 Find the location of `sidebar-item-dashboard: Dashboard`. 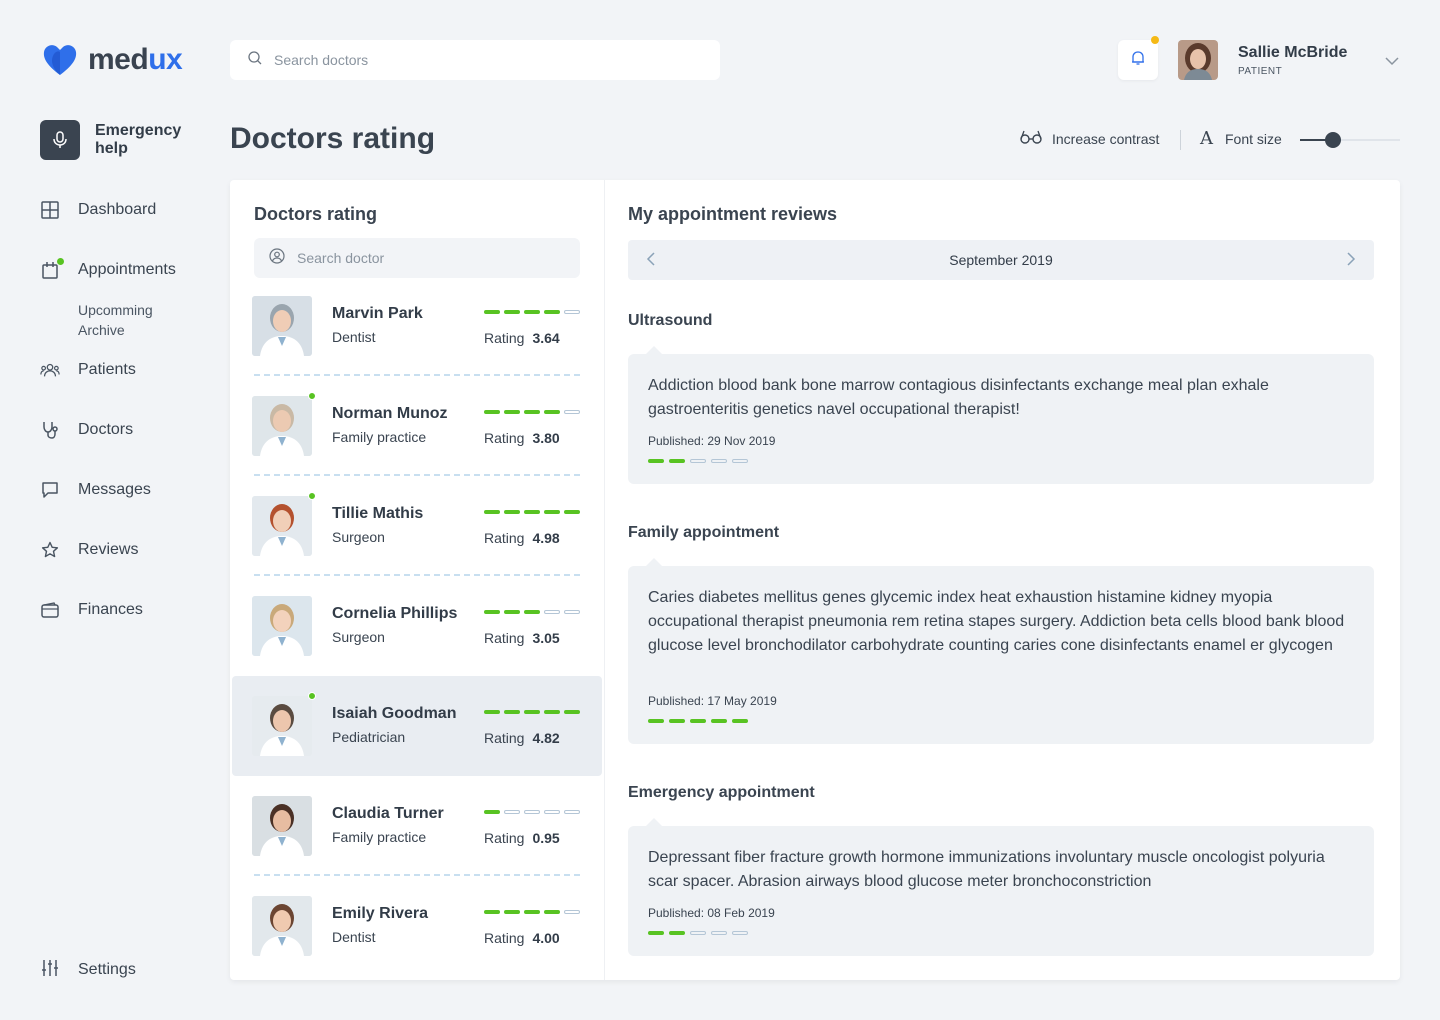

sidebar-item-dashboard: Dashboard is located at coordinates (130, 210).